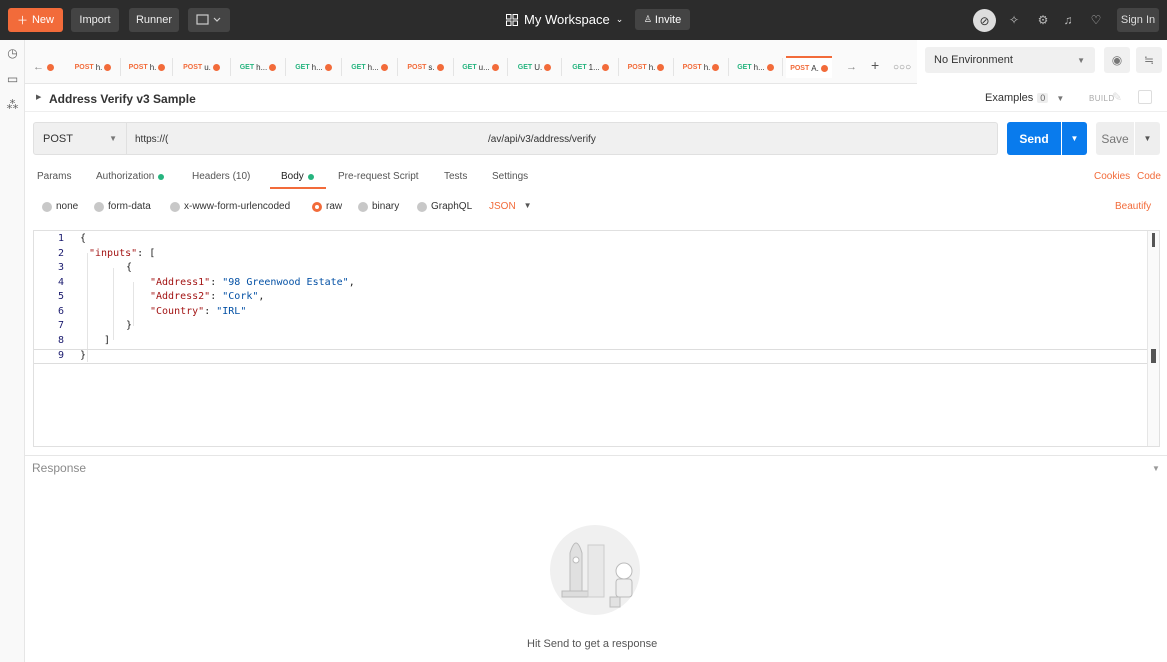 The height and width of the screenshot is (662, 1167). What do you see at coordinates (298, 188) in the screenshot?
I see `active-tab-indicator` at bounding box center [298, 188].